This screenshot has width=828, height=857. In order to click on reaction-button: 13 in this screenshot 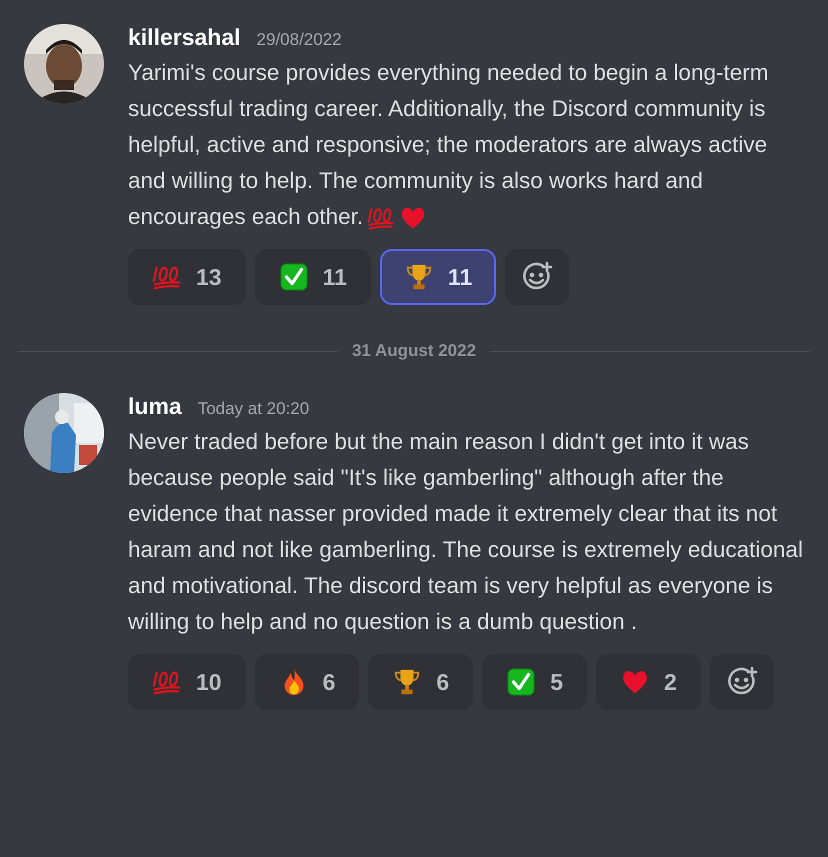, I will do `click(187, 277)`.